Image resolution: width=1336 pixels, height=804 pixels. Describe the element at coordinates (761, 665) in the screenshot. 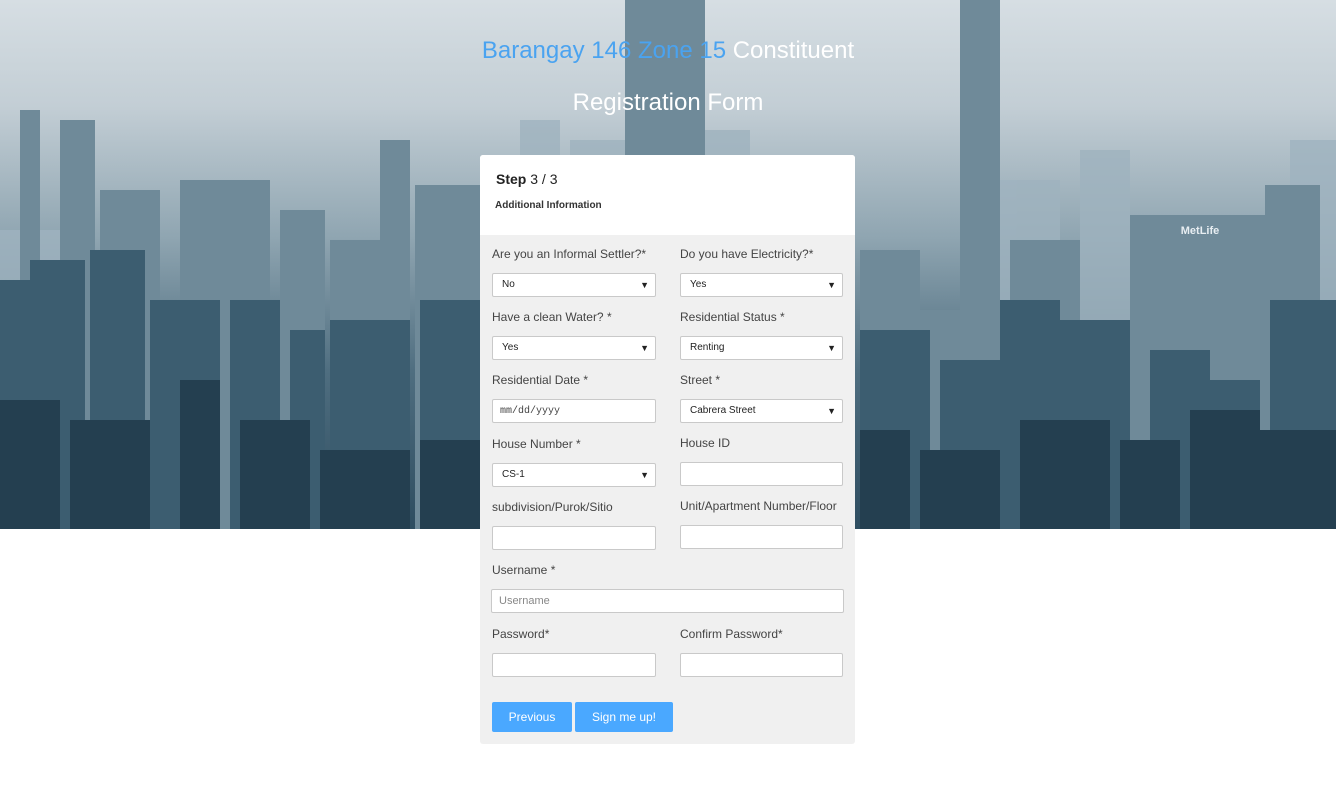

I see `confirm-password-input` at that location.